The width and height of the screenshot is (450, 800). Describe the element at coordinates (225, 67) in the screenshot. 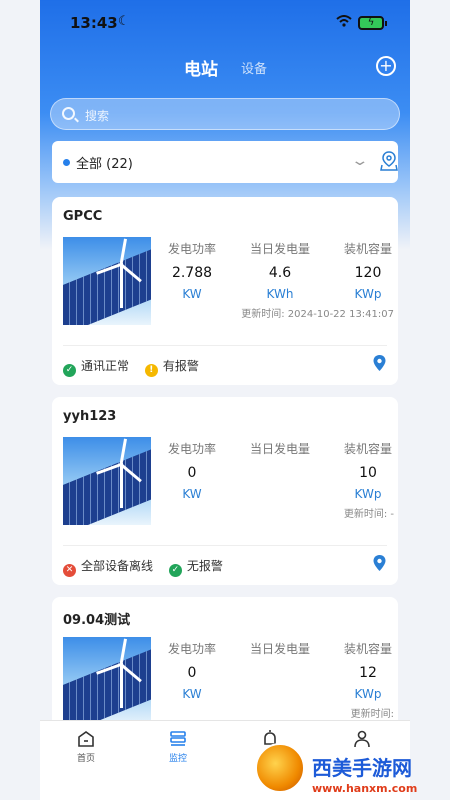

I see `top-tabs: 电站 设备` at that location.